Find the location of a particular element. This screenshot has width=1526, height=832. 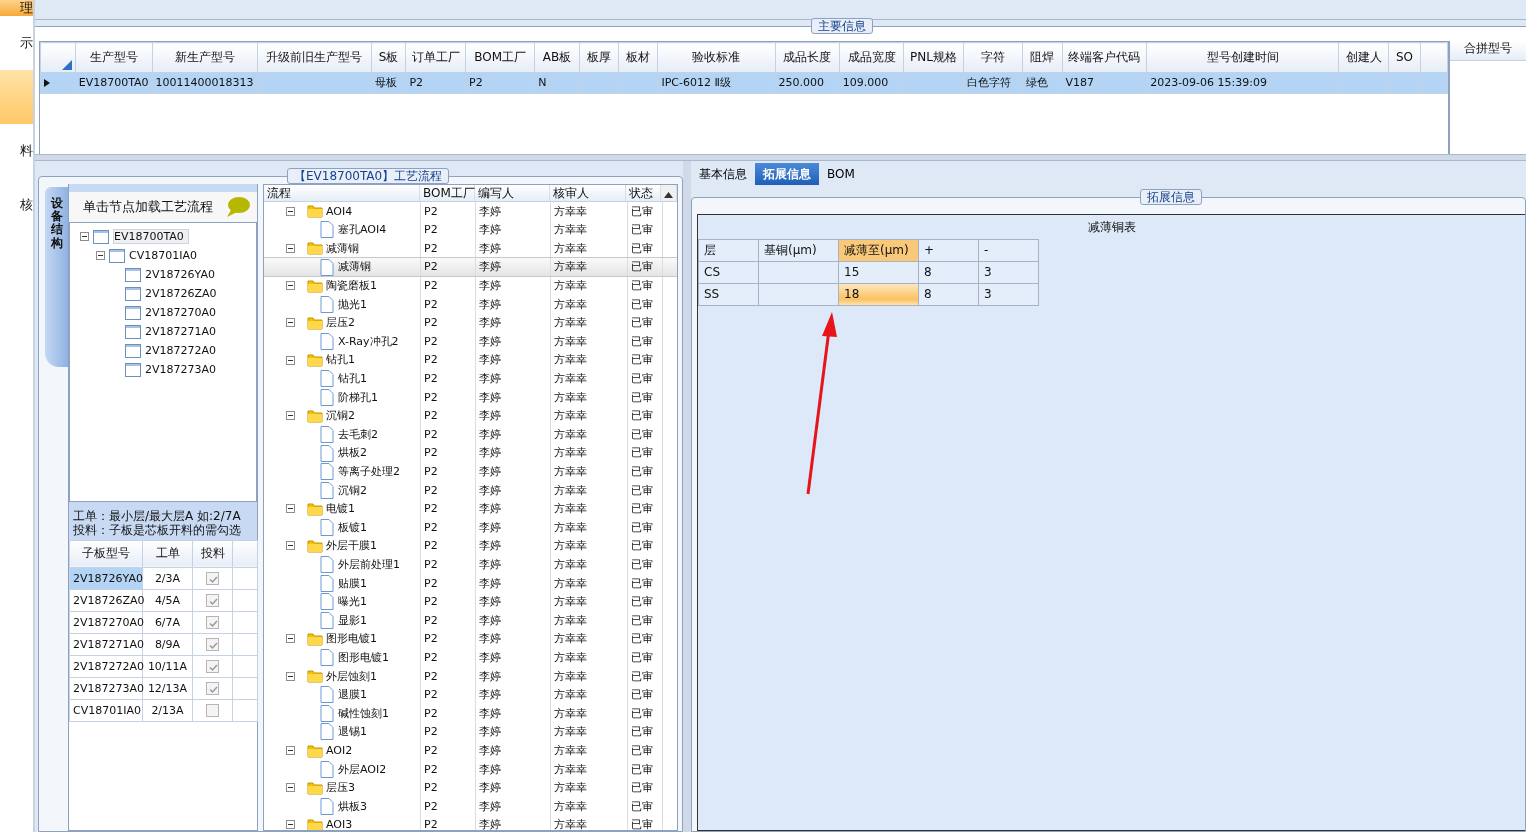

table-cell: CV18701IA0 is located at coordinates (106, 710).